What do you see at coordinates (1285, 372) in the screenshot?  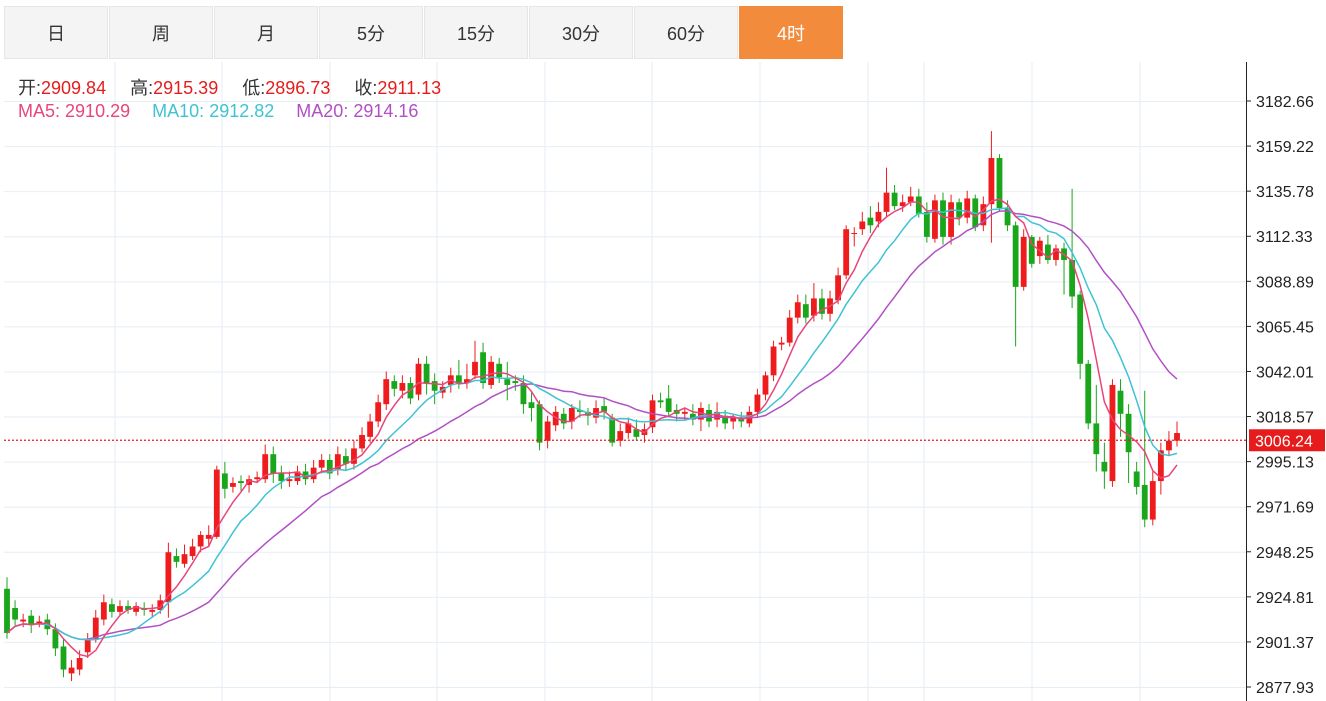 I see `y-tick-label-6: 3042.01` at bounding box center [1285, 372].